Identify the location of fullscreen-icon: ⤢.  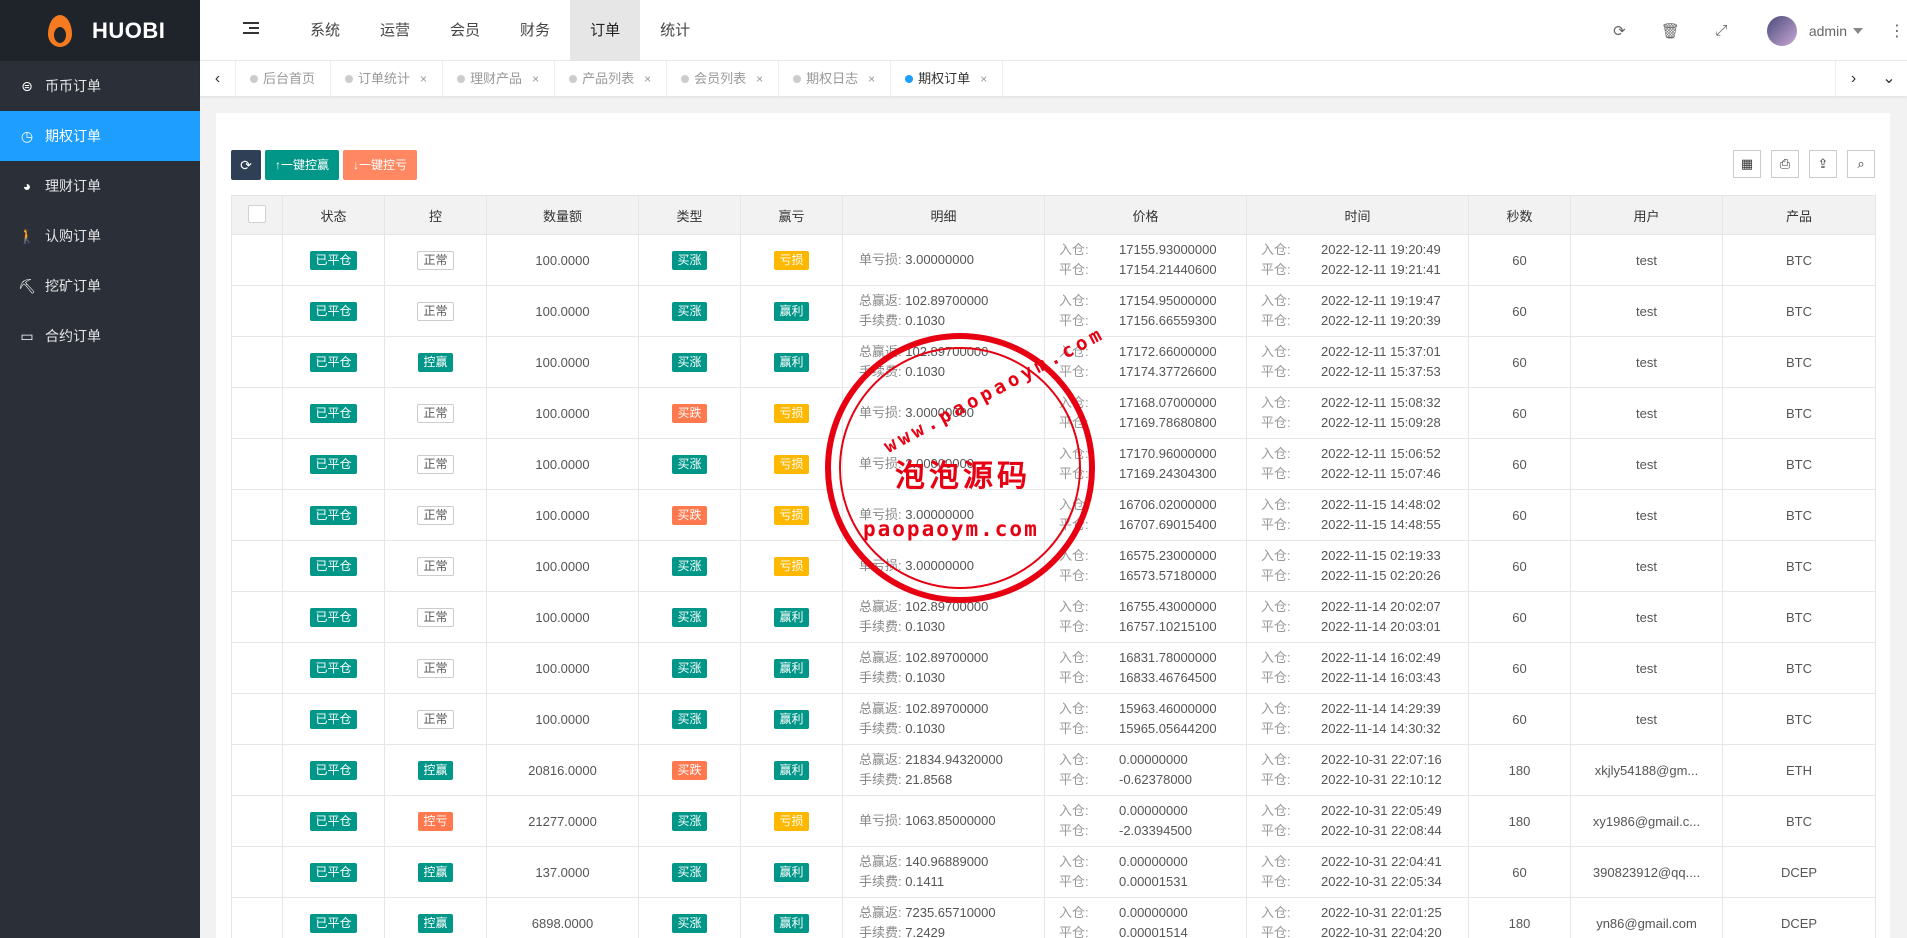
(1721, 30).